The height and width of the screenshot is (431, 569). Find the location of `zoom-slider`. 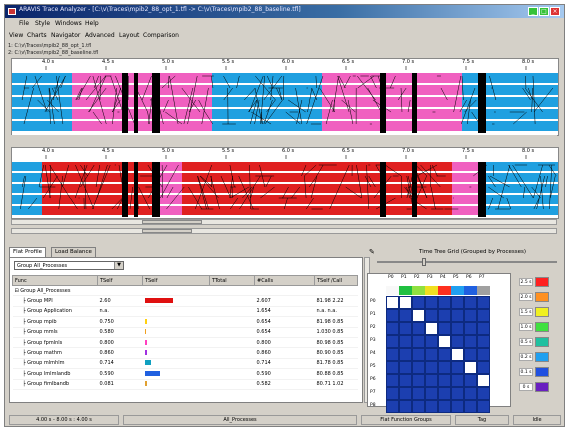

zoom-slider is located at coordinates (467, 262).